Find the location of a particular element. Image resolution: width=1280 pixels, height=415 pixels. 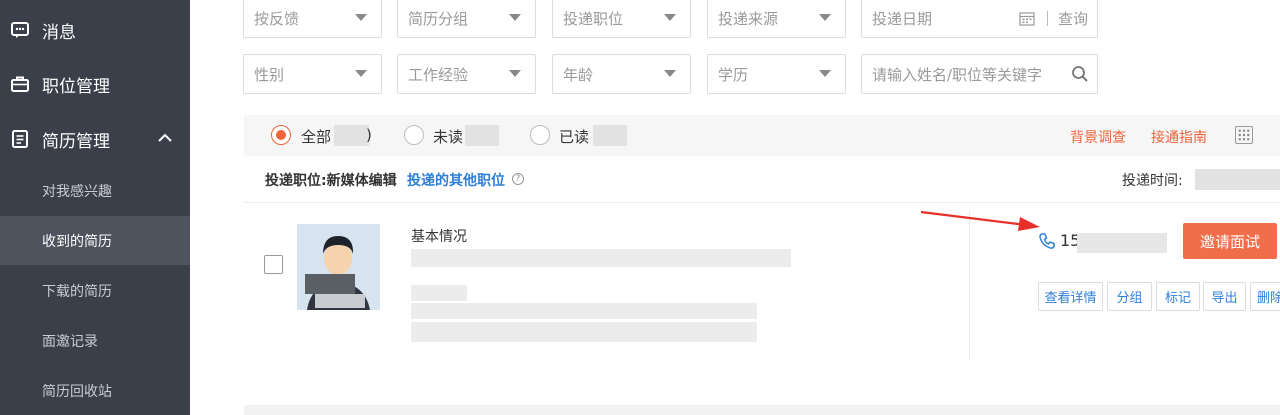

invite-interview-button: 邀请面试 is located at coordinates (1230, 241).